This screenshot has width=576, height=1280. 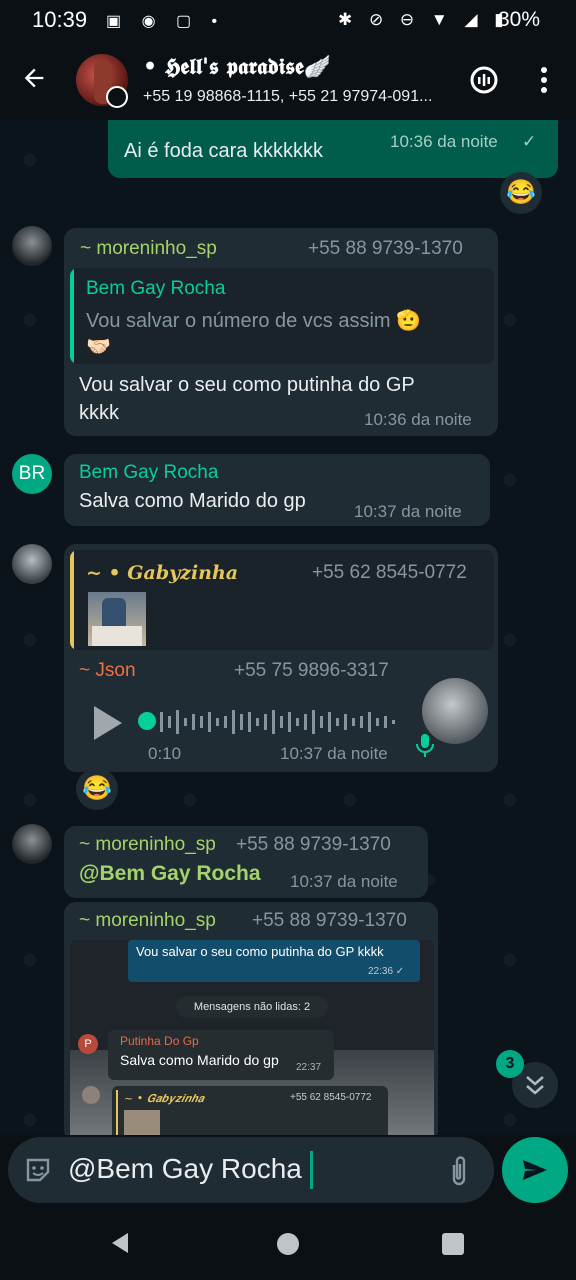 I want to click on mention-link: @Bem Gay Rocha, so click(x=170, y=874).